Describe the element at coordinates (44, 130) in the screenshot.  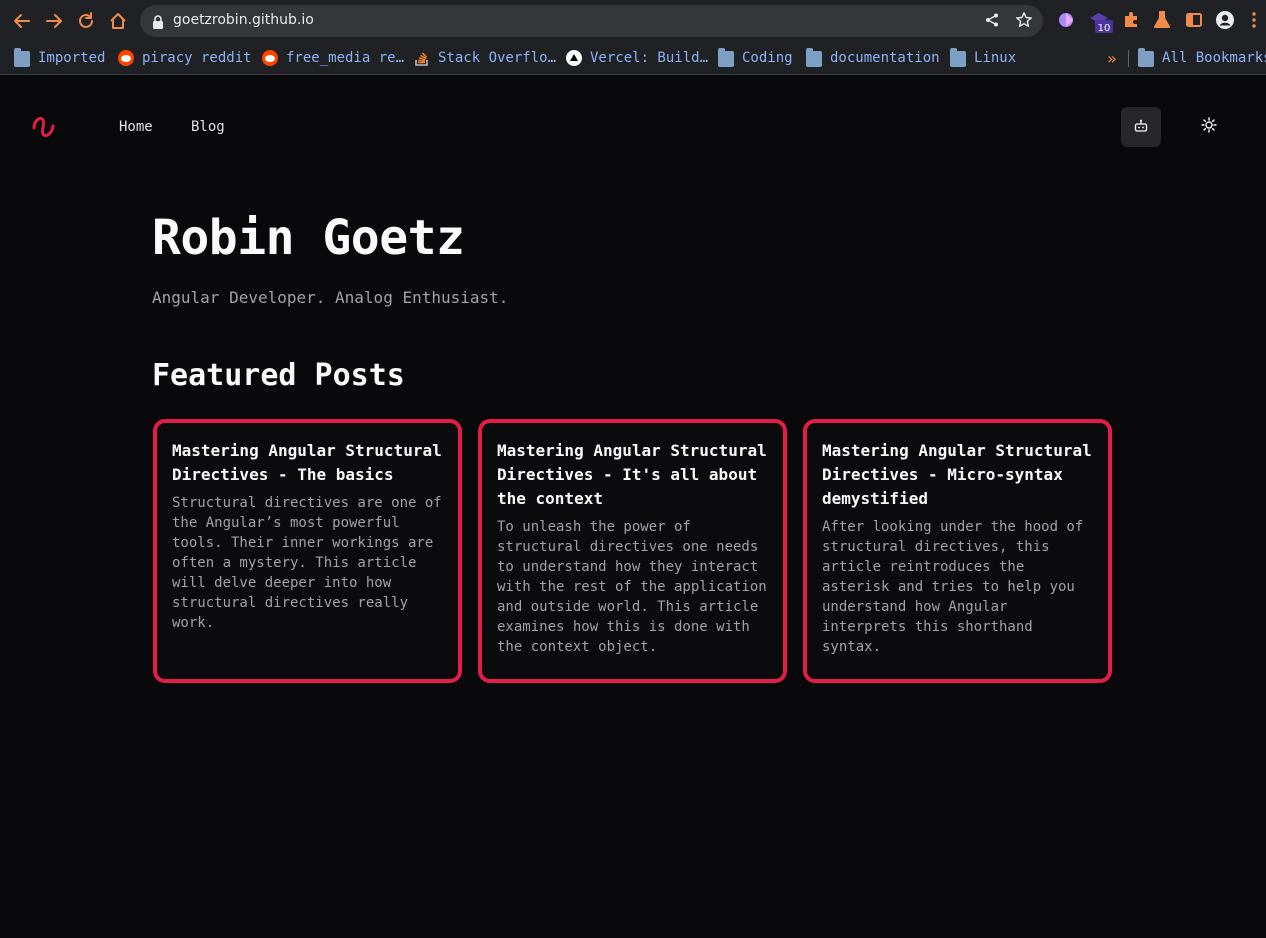
I see `site-logo` at that location.